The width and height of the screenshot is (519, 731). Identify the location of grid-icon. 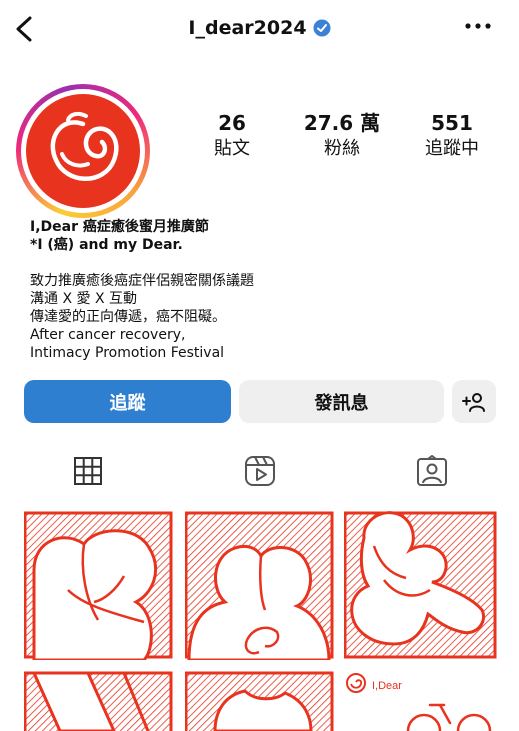
(88, 471).